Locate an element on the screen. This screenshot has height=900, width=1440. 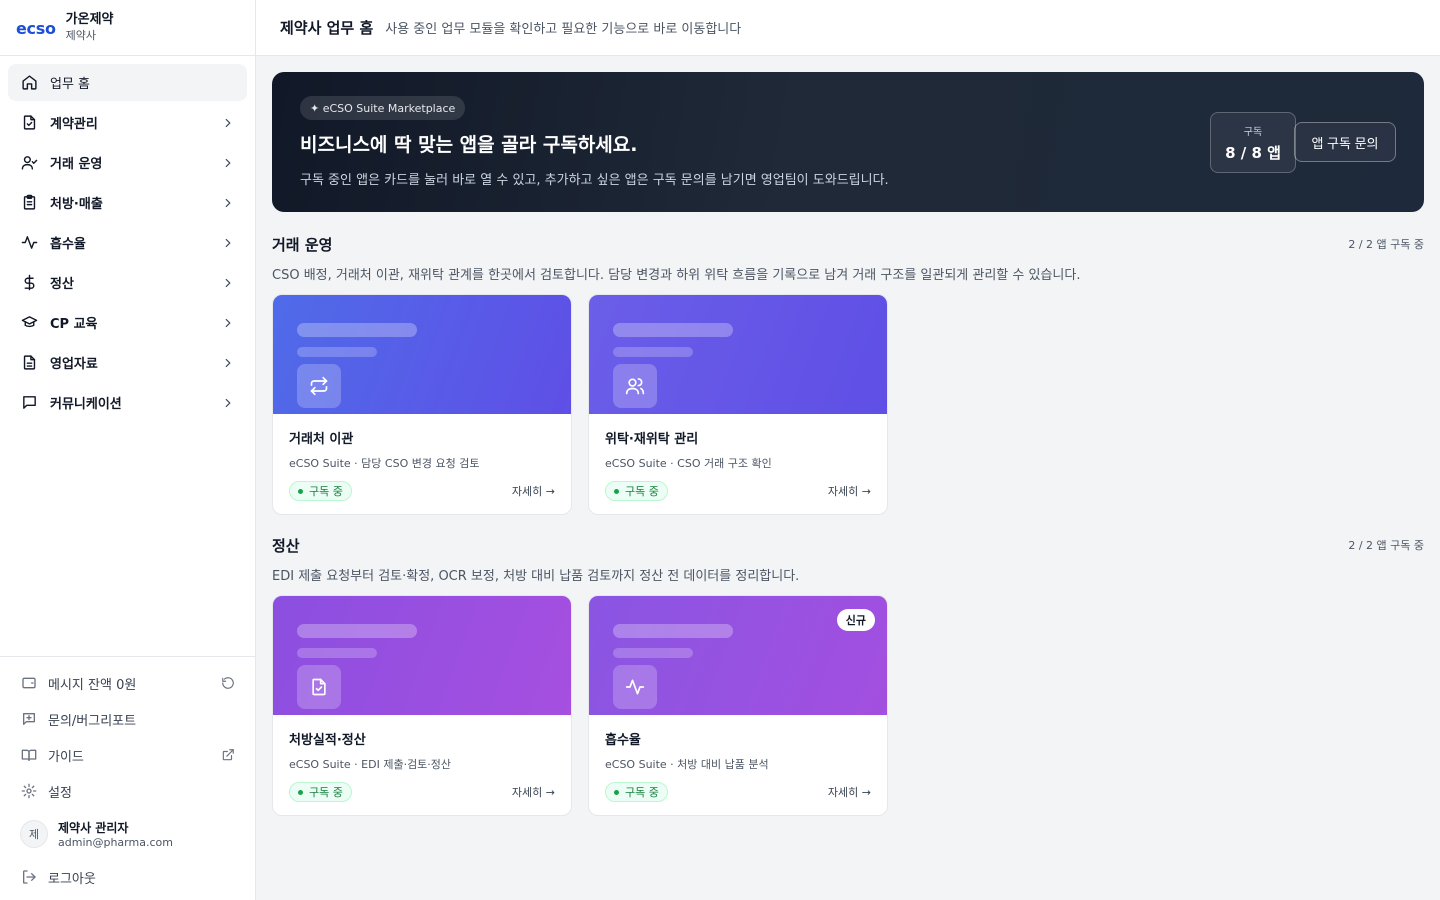
book-icon is located at coordinates (29, 755).